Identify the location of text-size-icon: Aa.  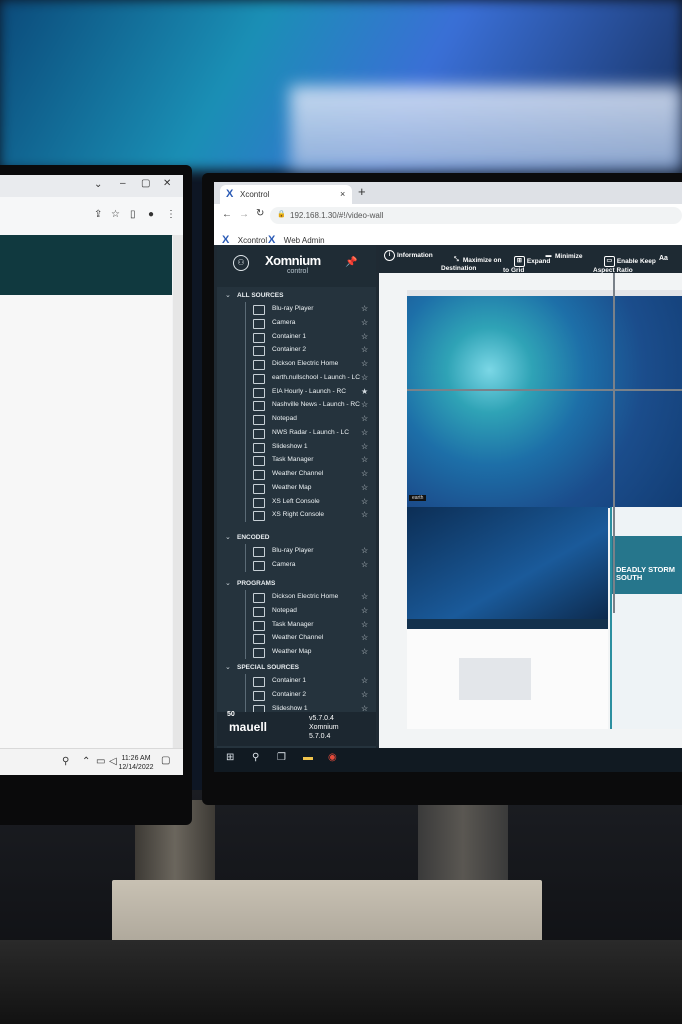
(663, 258).